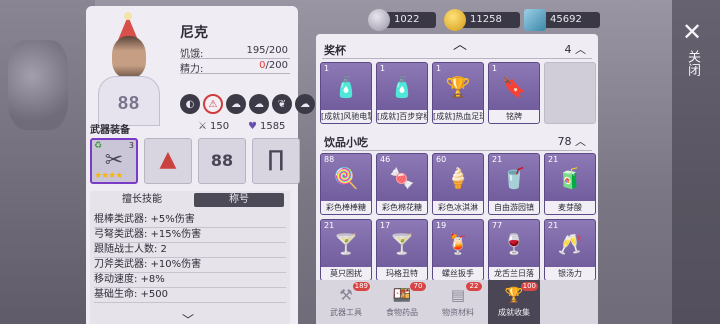 Image resolution: width=720 pixels, height=324 pixels. What do you see at coordinates (239, 200) in the screenshot?
I see `tab-titles: 称号` at bounding box center [239, 200].